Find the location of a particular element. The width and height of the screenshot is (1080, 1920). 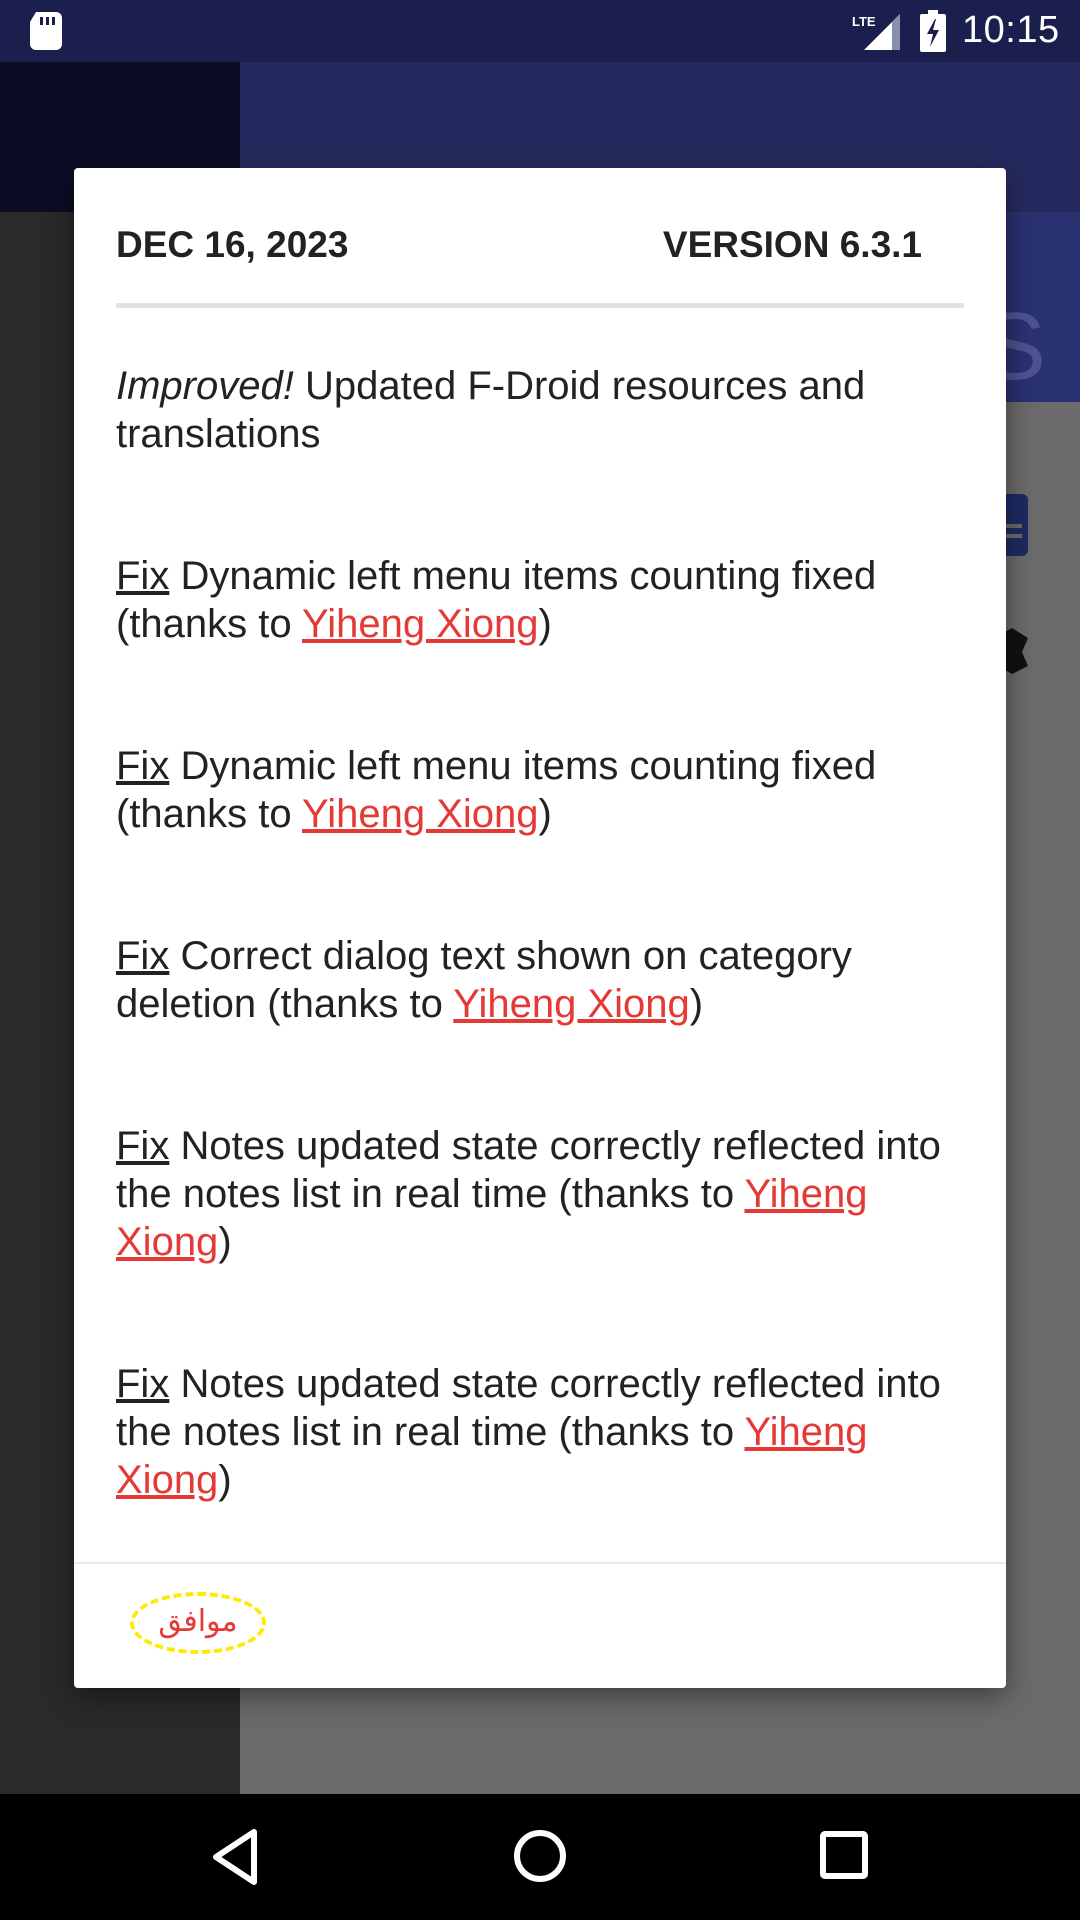

ok-button: موافق is located at coordinates (200, 1627).